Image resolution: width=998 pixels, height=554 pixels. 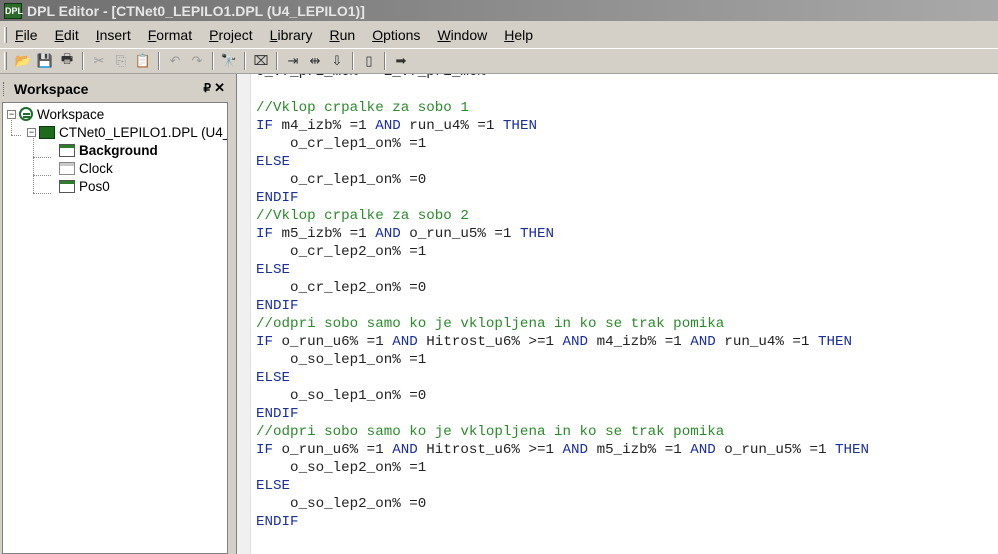 I want to click on pin-icon: ₽, so click(x=207, y=88).